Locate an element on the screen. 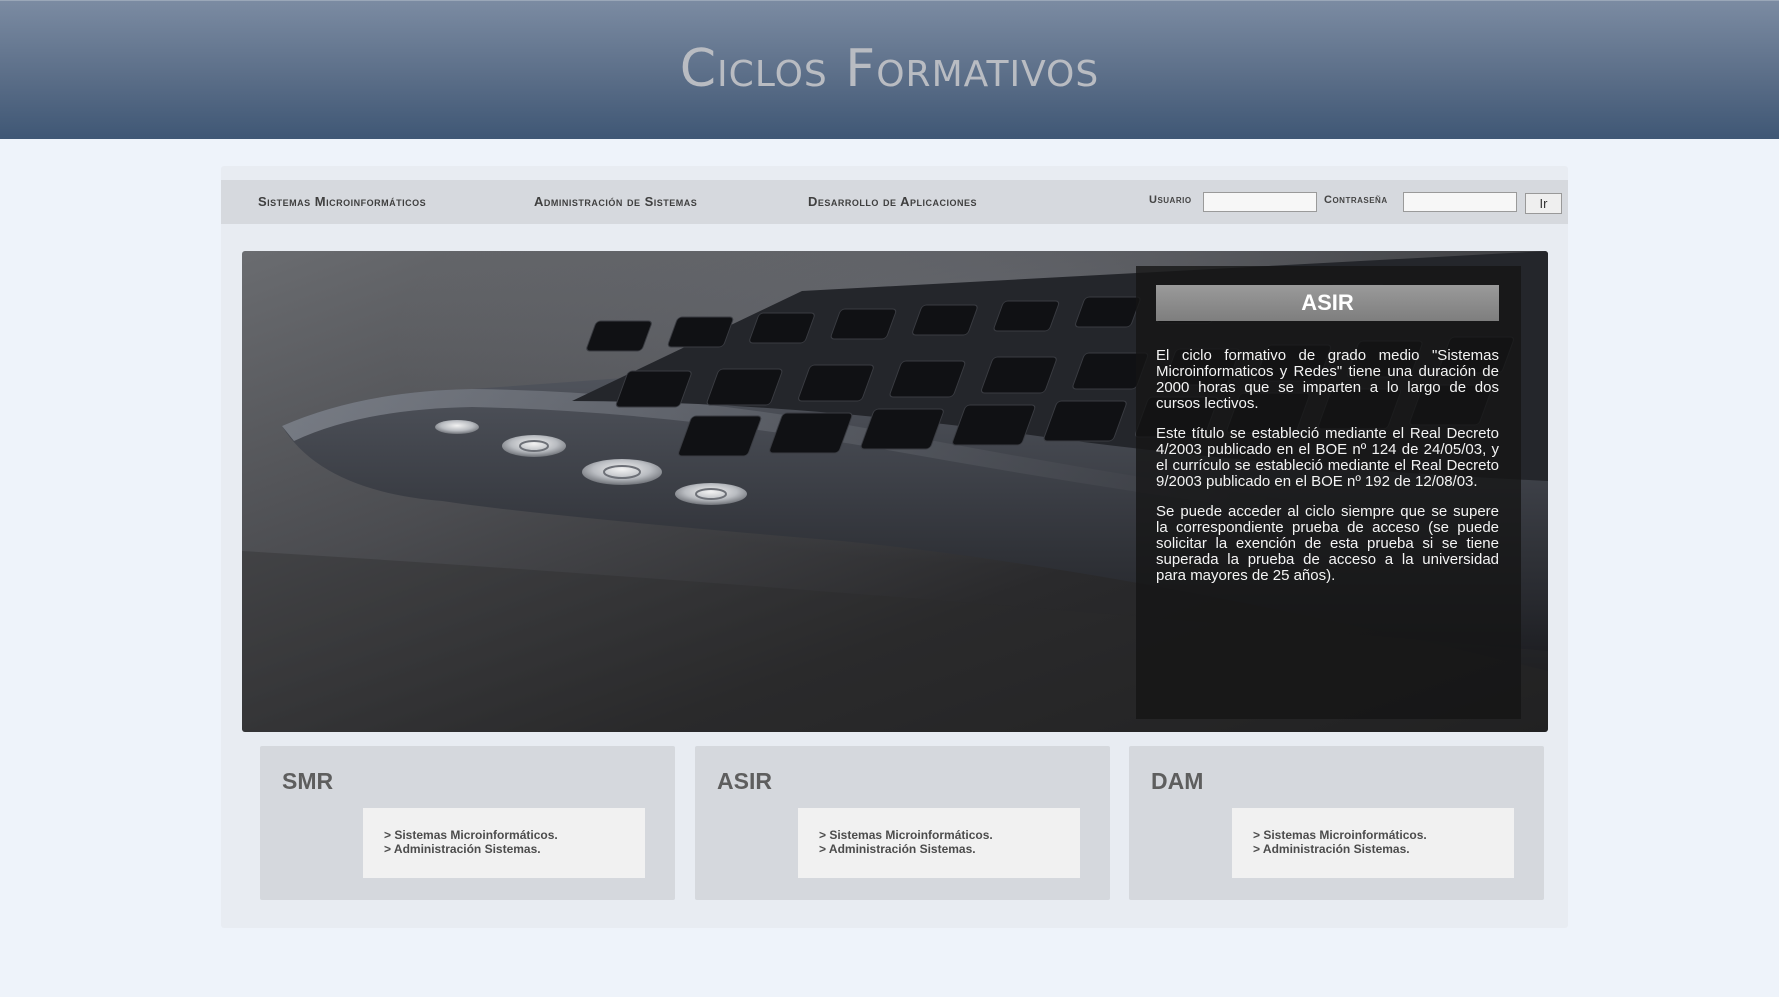 This screenshot has width=1779, height=997. site-title: Ciclos Formativos is located at coordinates (889, 69).